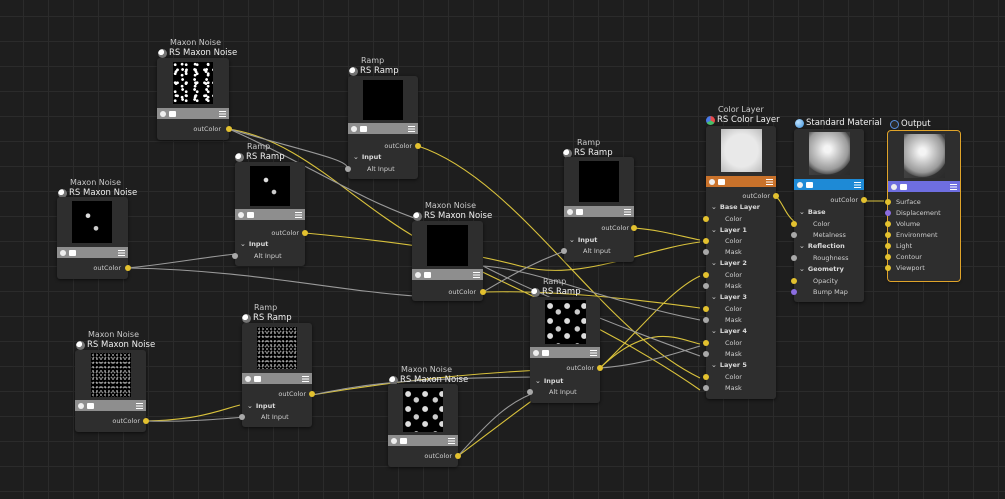  What do you see at coordinates (383, 127) in the screenshot?
I see `node-ramp-1: outColor Input Alt Input` at bounding box center [383, 127].